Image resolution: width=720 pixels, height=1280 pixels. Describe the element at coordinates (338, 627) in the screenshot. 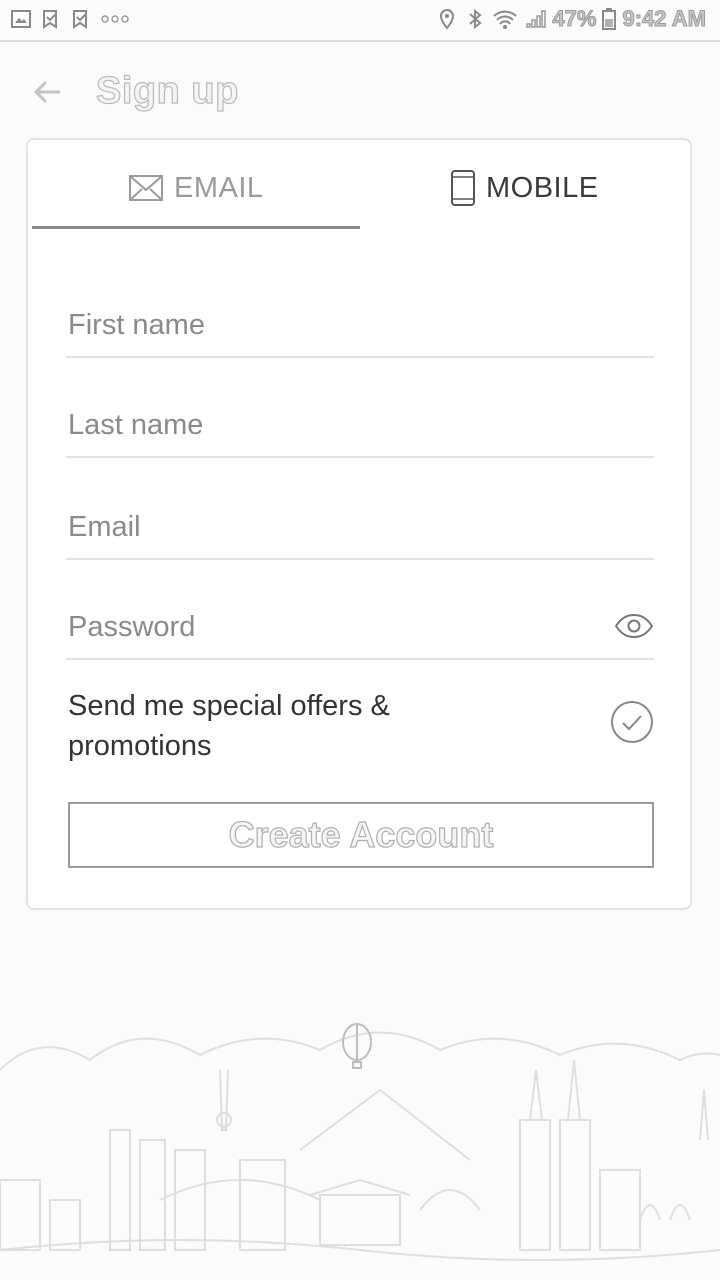

I see `password-input` at that location.